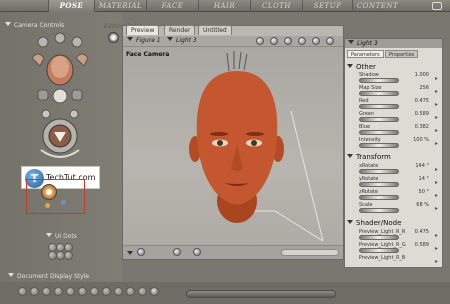 The height and width of the screenshot is (304, 450). I want to click on param-value: 14 °, so click(424, 179).